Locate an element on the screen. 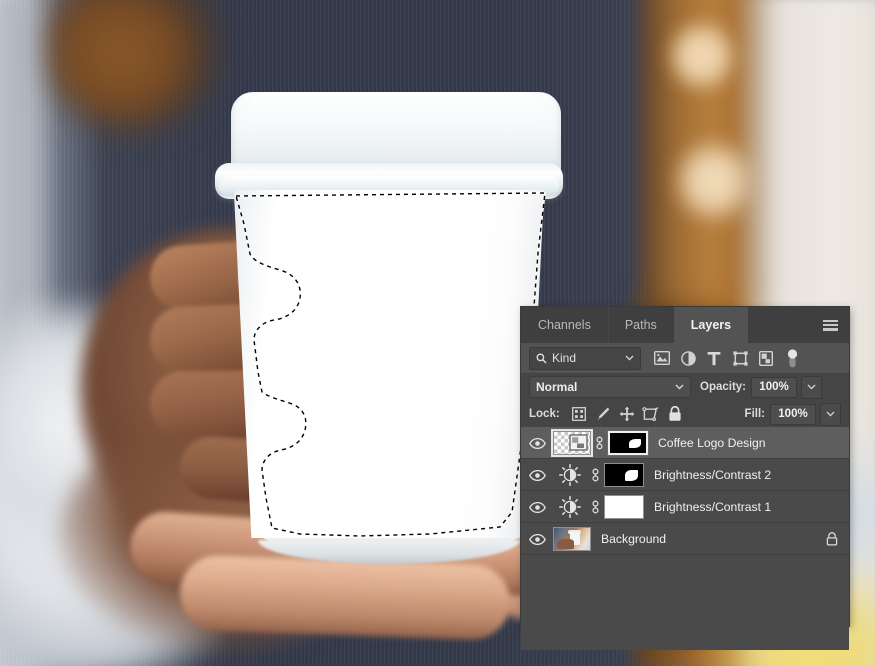  opacity-stepper is located at coordinates (812, 387).